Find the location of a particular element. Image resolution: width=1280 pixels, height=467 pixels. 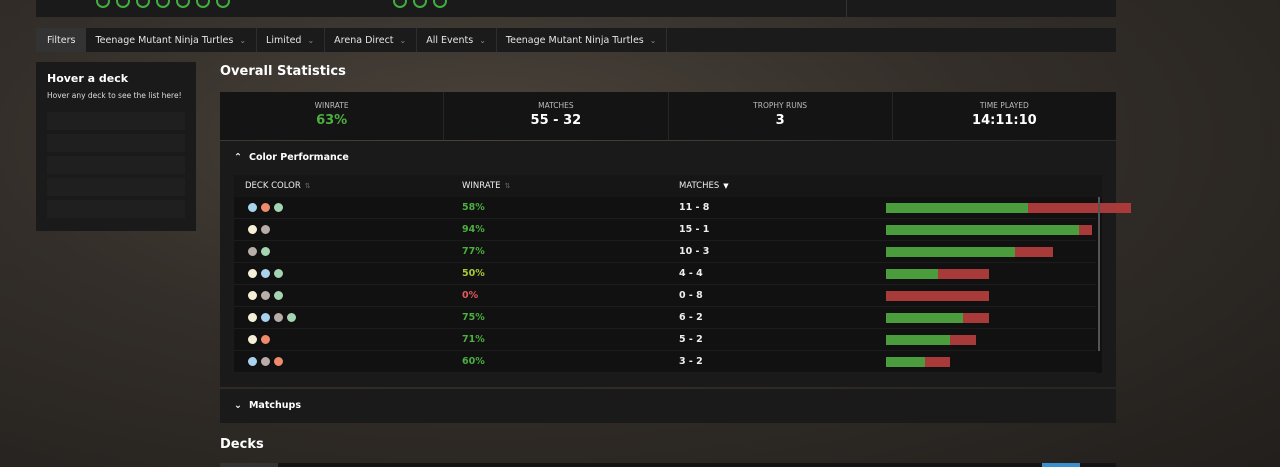

overall-statistics-title: Overall Statistics is located at coordinates (283, 71).